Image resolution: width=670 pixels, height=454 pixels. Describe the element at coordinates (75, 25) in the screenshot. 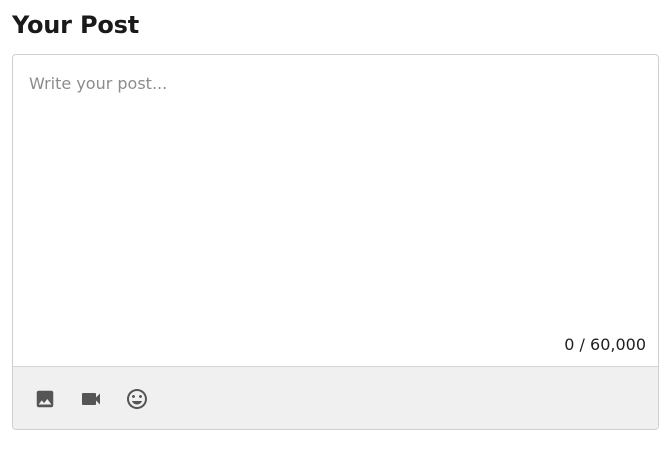

I see `page-title: Your Post` at that location.